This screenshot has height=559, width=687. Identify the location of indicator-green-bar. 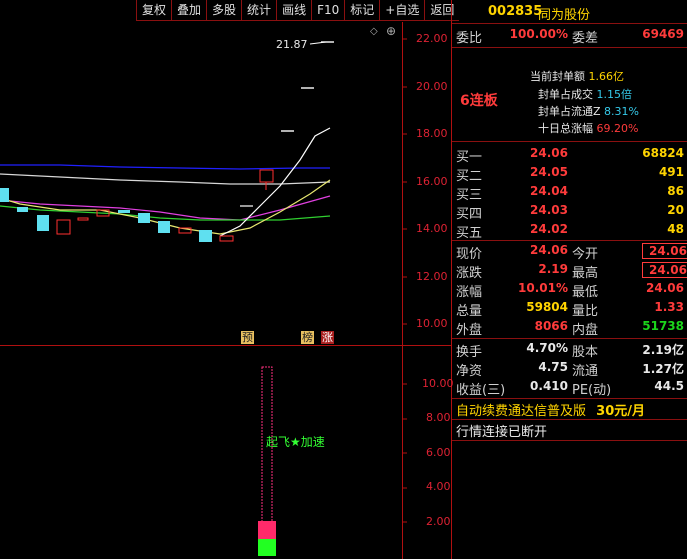
(267, 547).